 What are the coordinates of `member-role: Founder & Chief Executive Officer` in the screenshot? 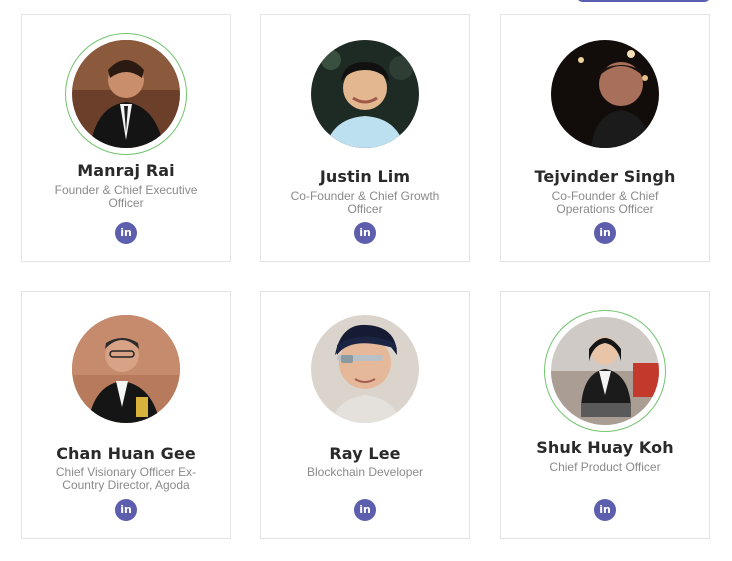 It's located at (126, 196).